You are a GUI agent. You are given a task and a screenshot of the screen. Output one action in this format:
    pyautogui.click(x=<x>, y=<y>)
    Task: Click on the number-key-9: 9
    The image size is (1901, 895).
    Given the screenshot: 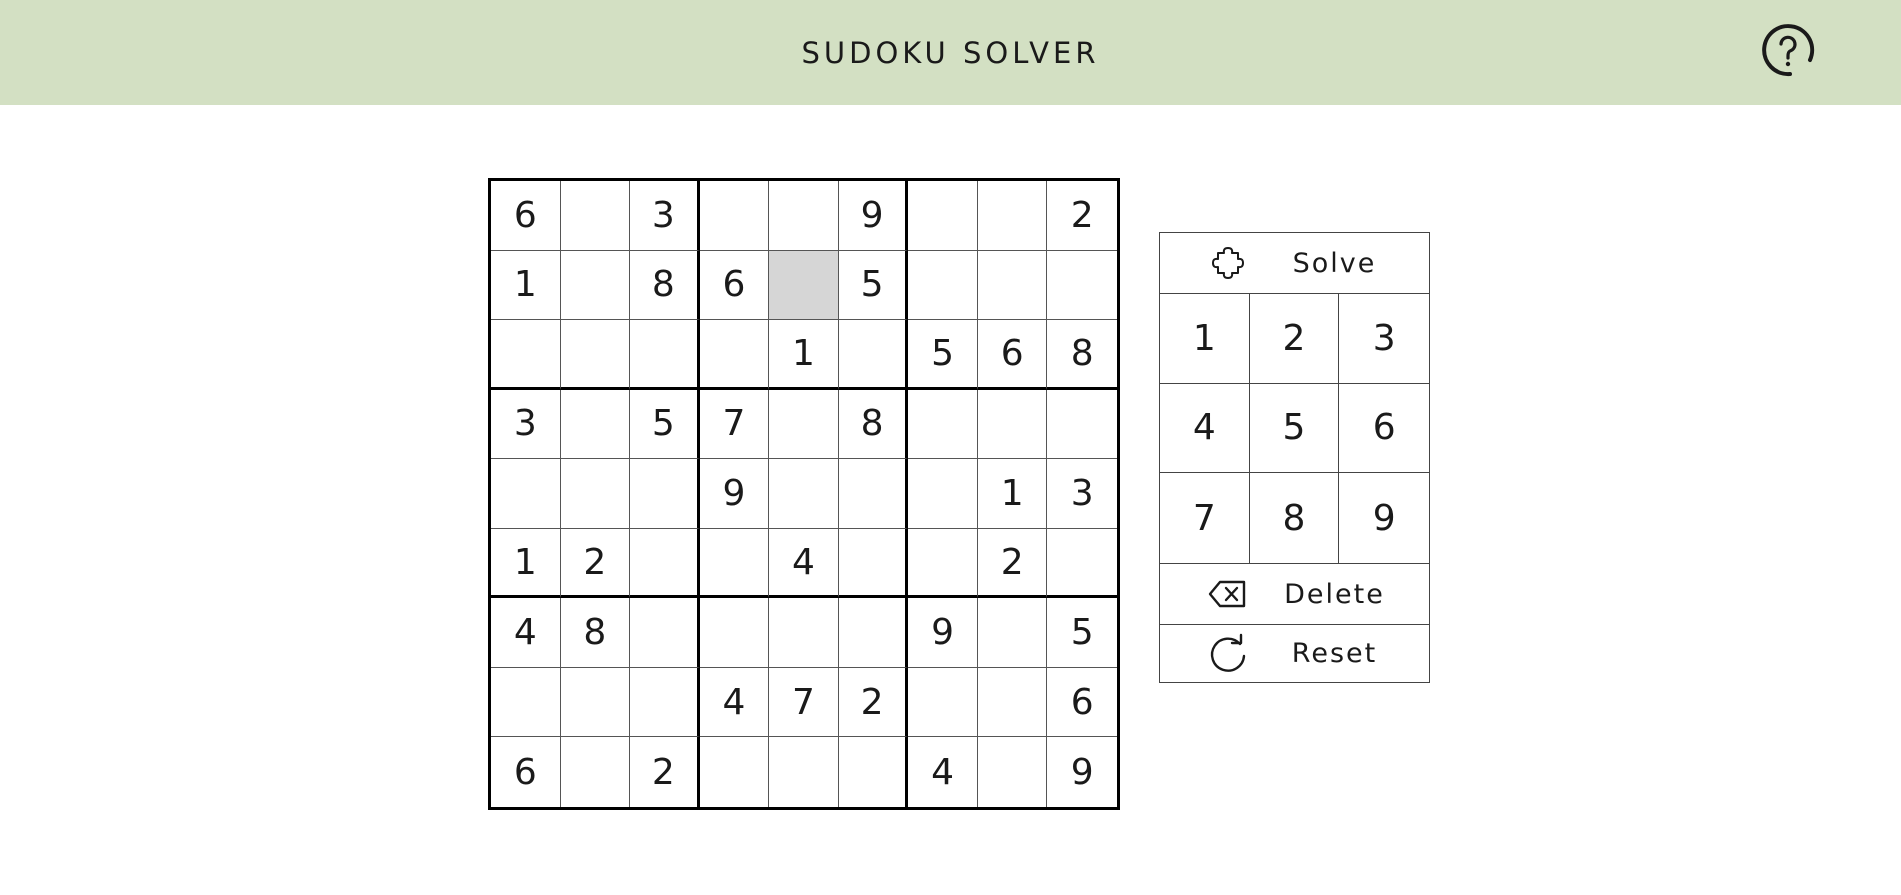 What is the action you would take?
    pyautogui.click(x=1384, y=518)
    